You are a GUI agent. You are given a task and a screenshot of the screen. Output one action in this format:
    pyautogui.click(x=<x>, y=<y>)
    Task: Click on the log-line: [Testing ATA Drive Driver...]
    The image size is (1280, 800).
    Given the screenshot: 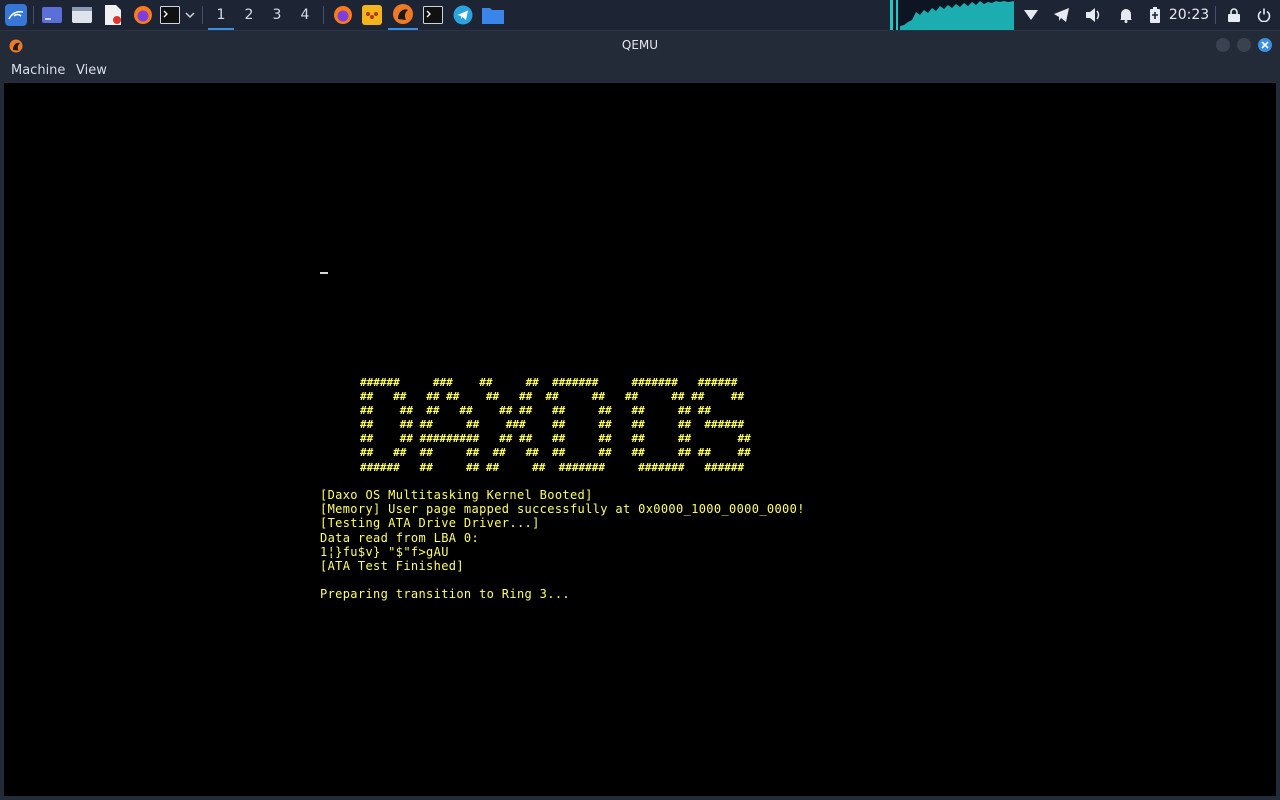 What is the action you would take?
    pyautogui.click(x=430, y=523)
    